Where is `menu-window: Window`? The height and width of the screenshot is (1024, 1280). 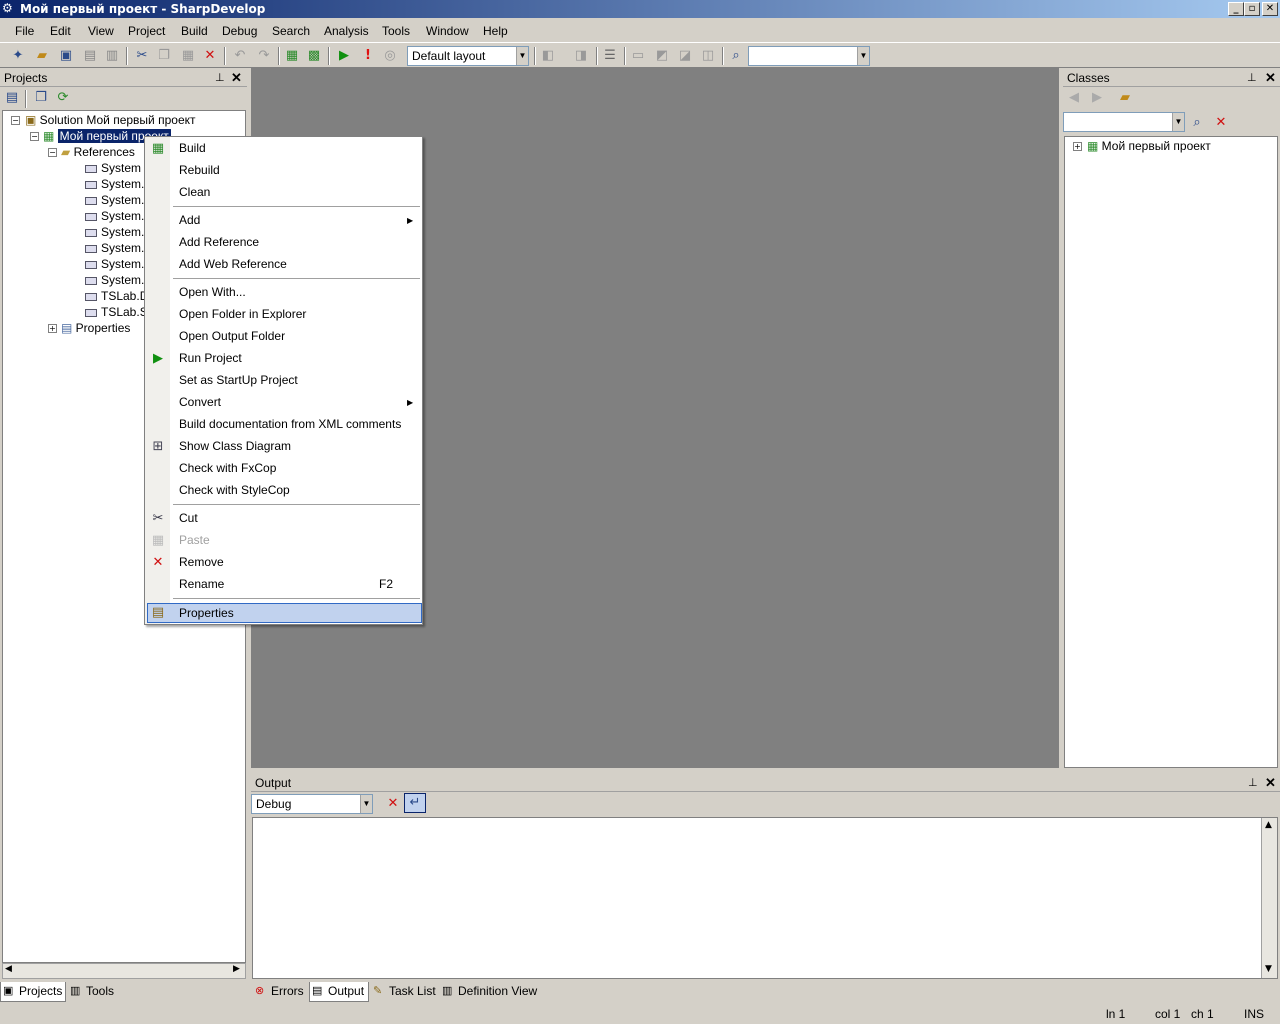 menu-window: Window is located at coordinates (447, 31).